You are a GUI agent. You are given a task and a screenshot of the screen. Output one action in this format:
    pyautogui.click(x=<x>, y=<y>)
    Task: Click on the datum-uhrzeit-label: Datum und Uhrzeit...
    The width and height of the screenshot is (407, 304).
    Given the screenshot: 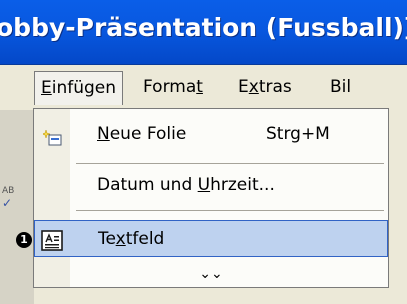 What is the action you would take?
    pyautogui.click(x=186, y=185)
    